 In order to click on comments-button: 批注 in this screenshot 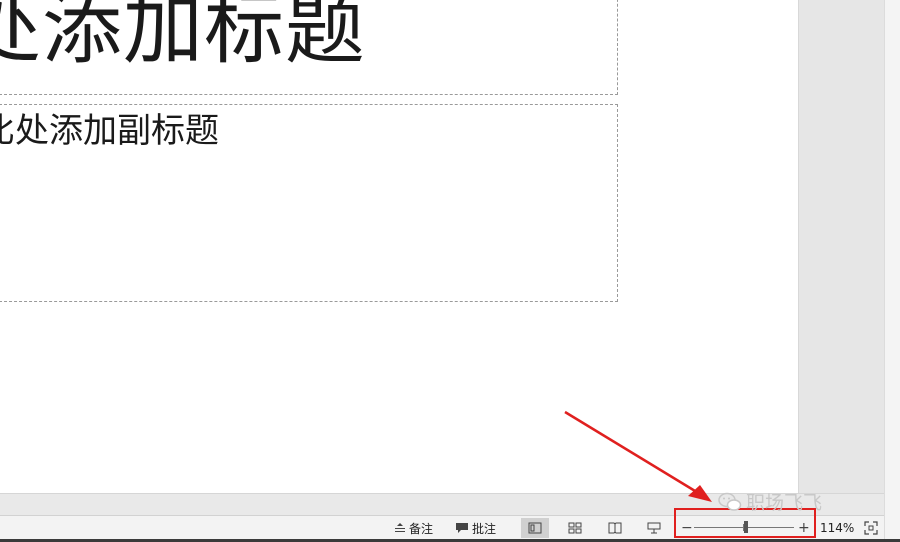, I will do `click(475, 528)`.